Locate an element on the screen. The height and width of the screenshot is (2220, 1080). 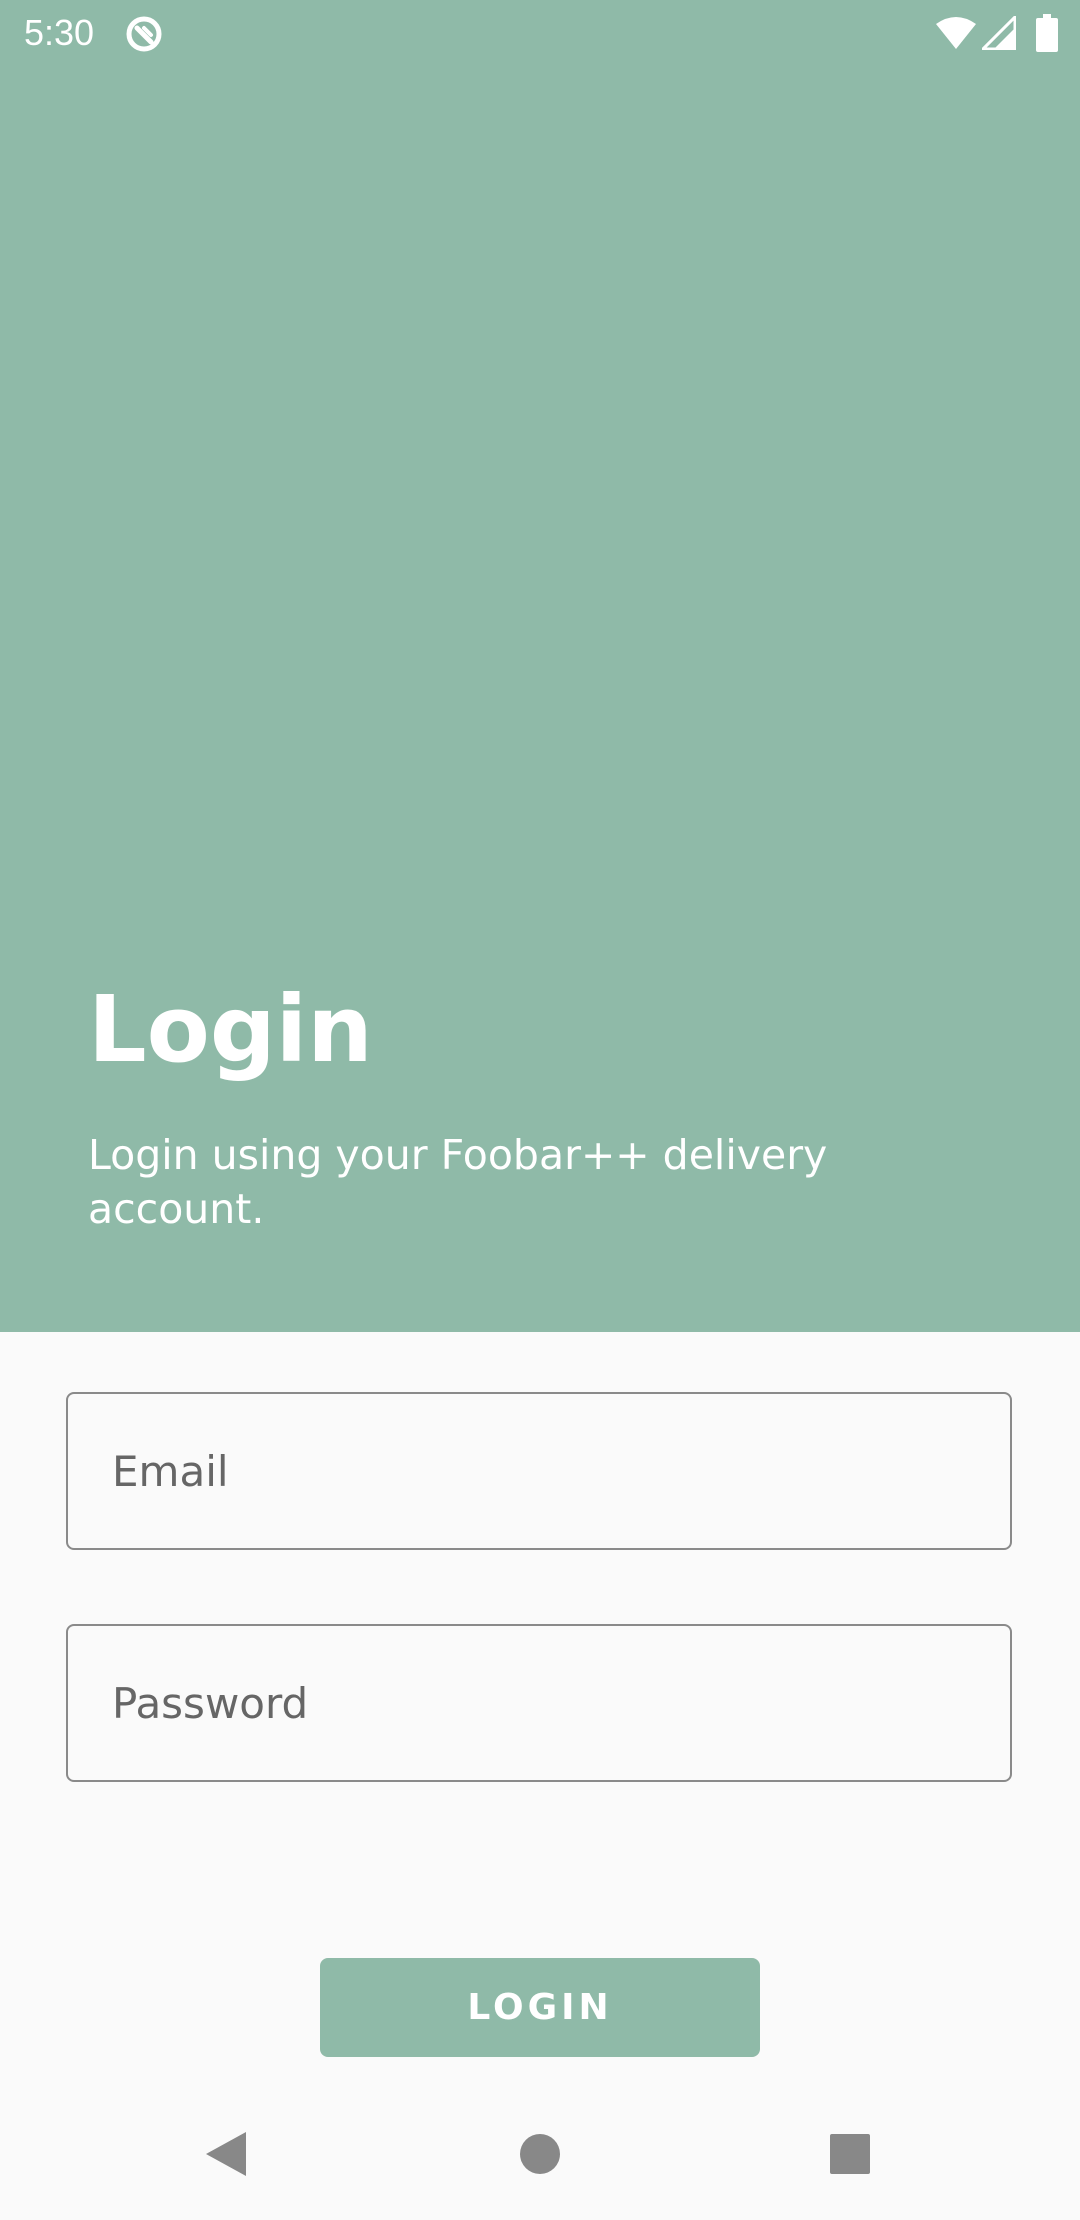
navigation-bar is located at coordinates (540, 2155).